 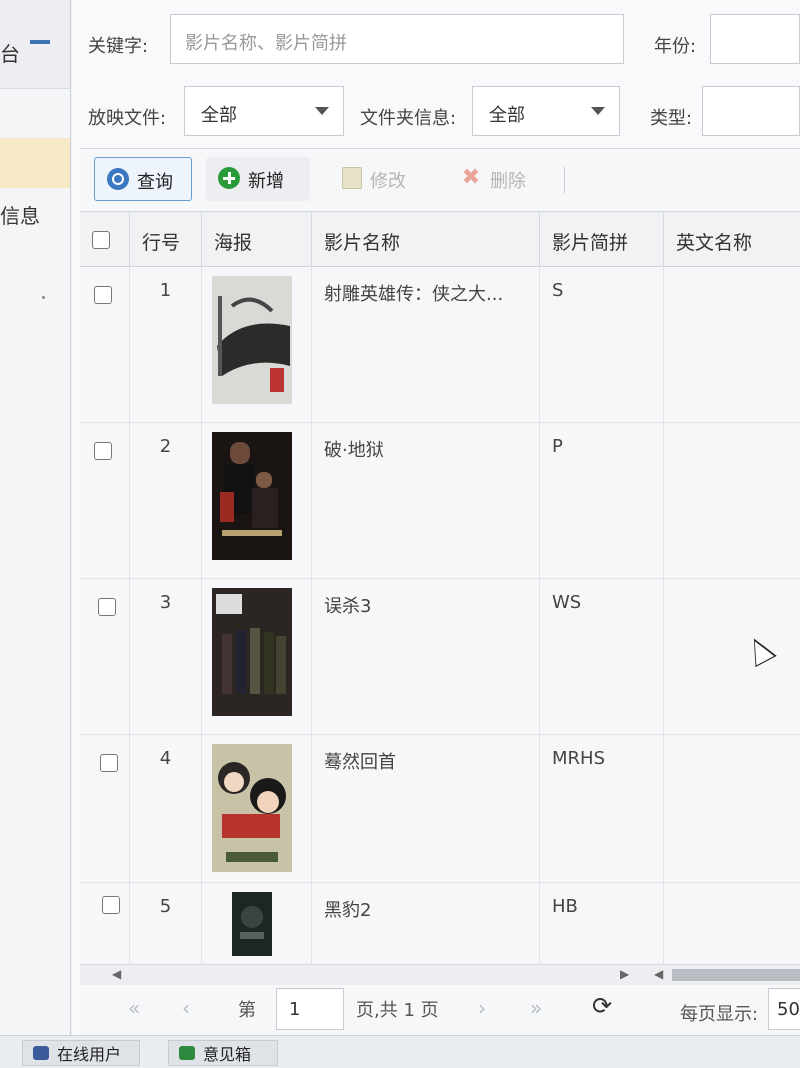 What do you see at coordinates (675, 46) in the screenshot?
I see `year-label: 年份:` at bounding box center [675, 46].